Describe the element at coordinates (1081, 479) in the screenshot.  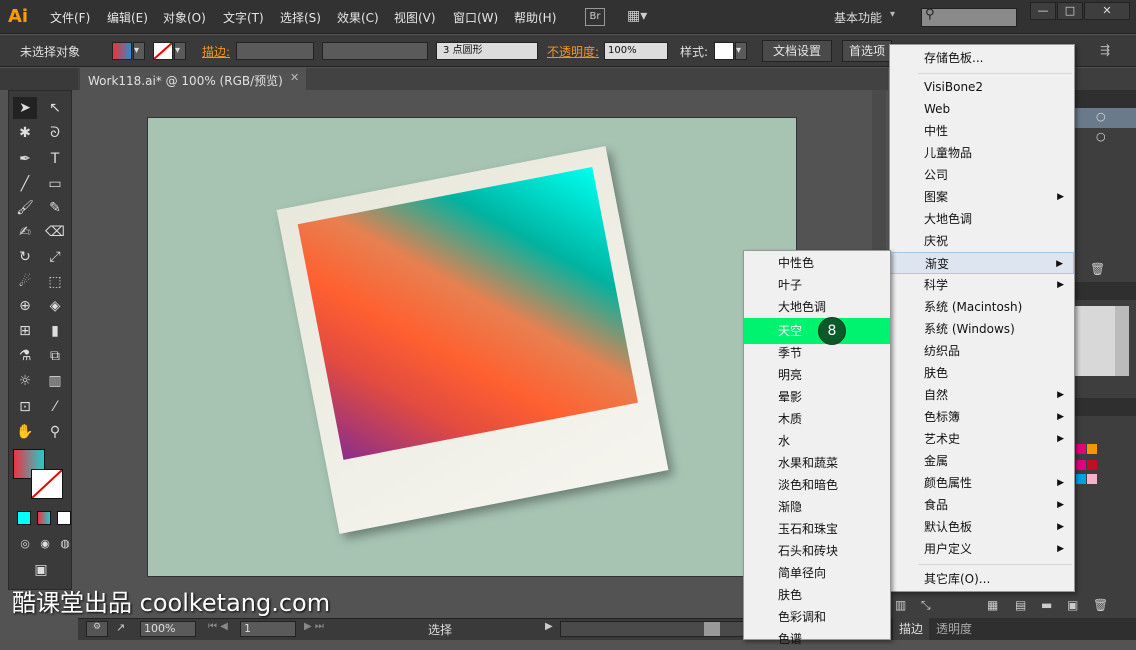
I see `swatch-blue` at that location.